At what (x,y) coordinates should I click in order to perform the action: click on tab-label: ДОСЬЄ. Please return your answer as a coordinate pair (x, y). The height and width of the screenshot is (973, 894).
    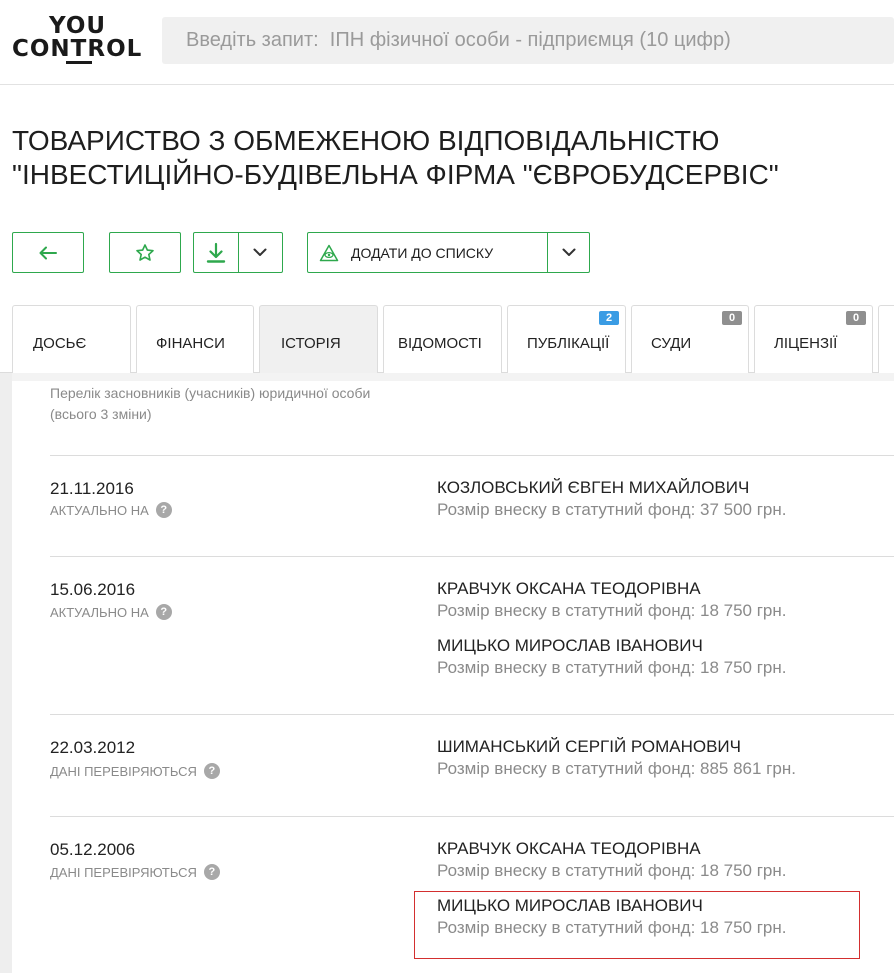
    Looking at the image, I should click on (60, 343).